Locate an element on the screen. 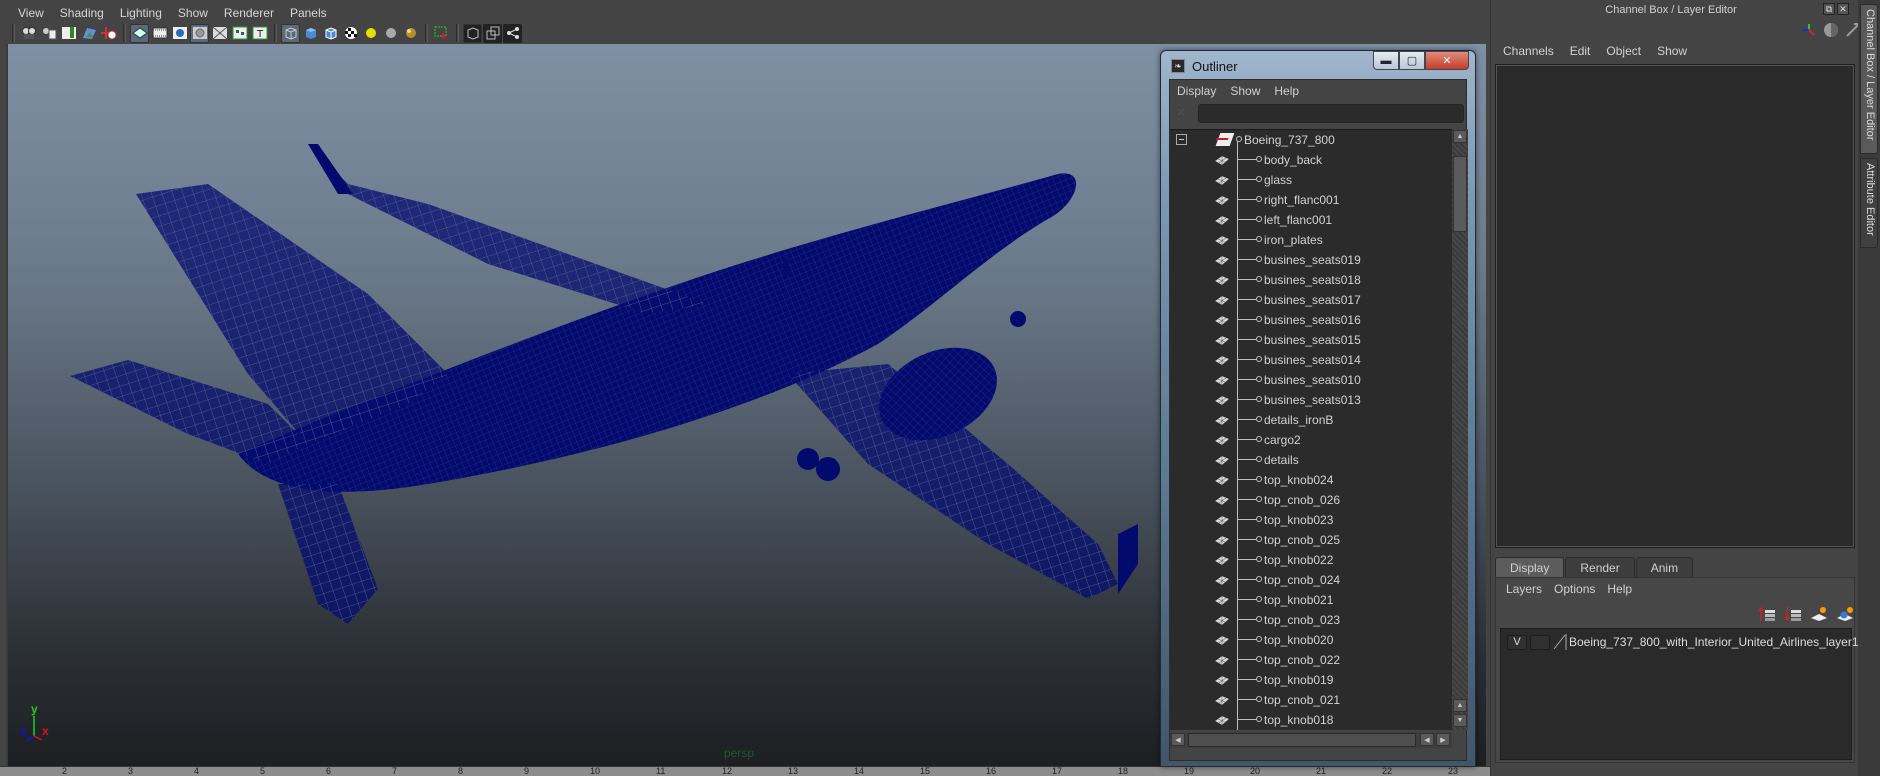 This screenshot has width=1880, height=776. smooth-shade-icon is located at coordinates (310, 33).